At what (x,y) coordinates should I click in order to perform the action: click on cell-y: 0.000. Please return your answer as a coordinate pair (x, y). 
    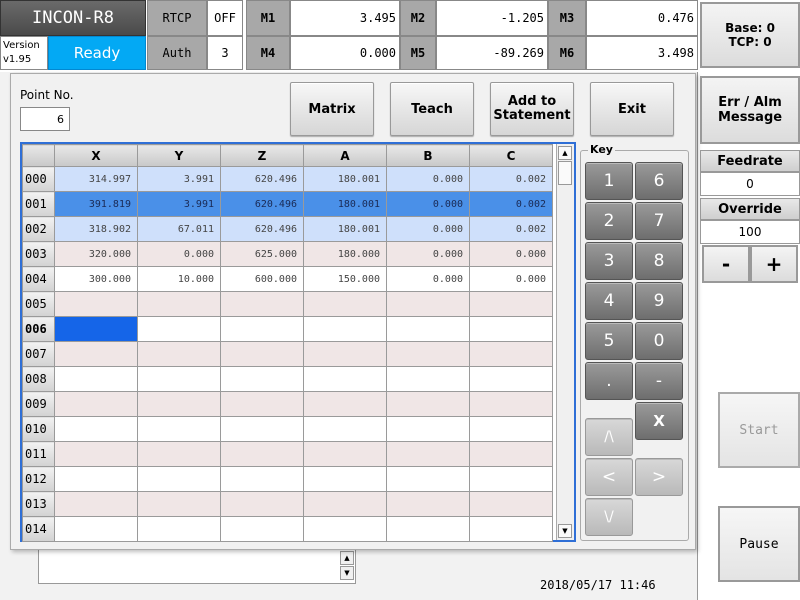
    Looking at the image, I should click on (179, 254).